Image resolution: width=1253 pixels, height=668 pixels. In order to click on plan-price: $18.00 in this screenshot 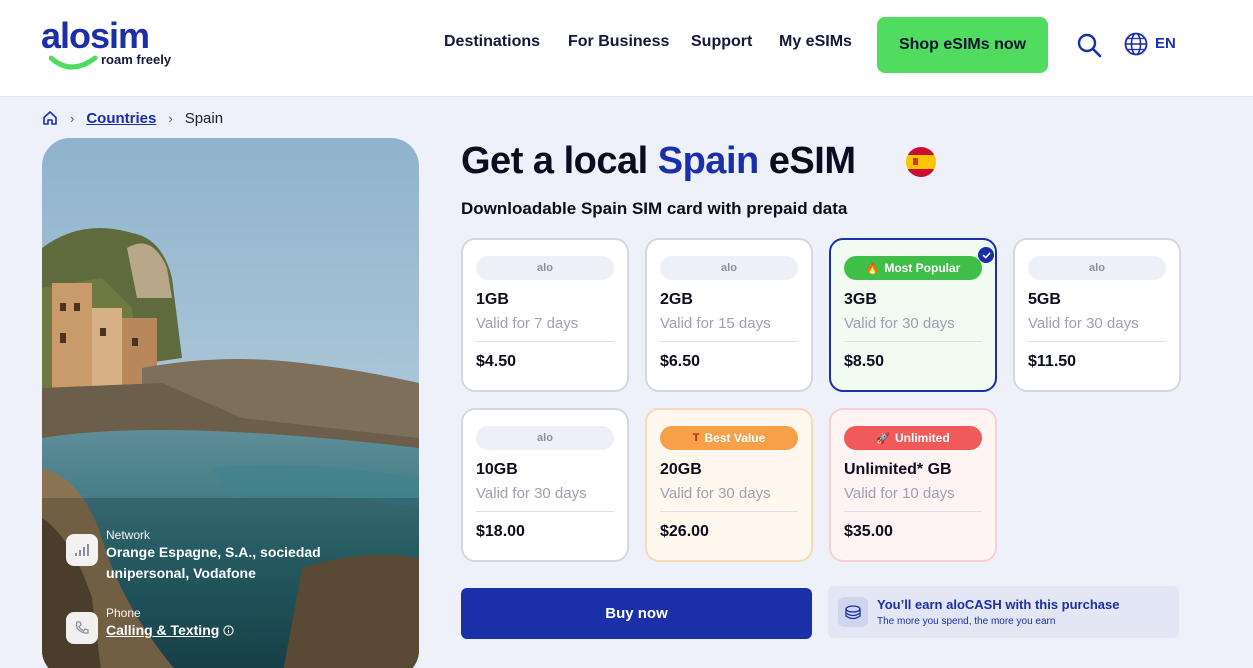, I will do `click(500, 531)`.